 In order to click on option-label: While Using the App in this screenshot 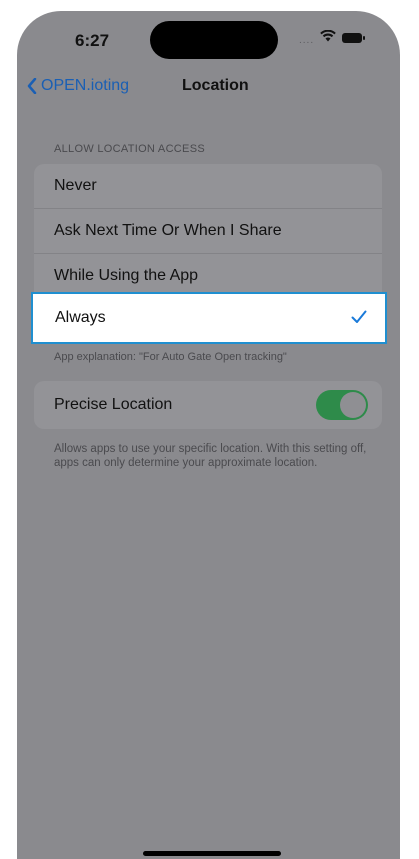, I will do `click(126, 275)`.